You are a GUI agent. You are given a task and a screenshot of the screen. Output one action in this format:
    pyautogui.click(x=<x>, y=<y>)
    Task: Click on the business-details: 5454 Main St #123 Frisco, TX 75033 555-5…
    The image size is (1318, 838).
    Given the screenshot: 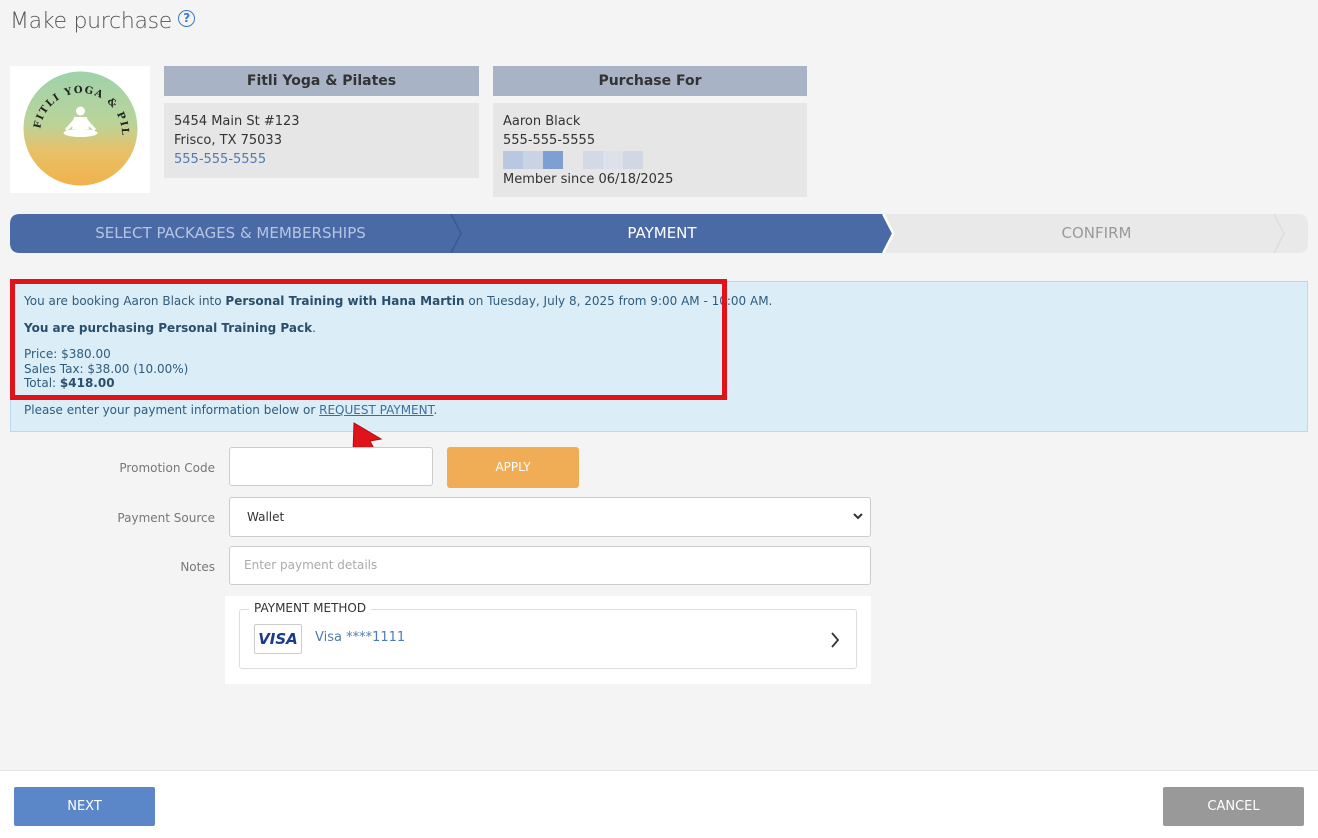 What is the action you would take?
    pyautogui.click(x=321, y=140)
    